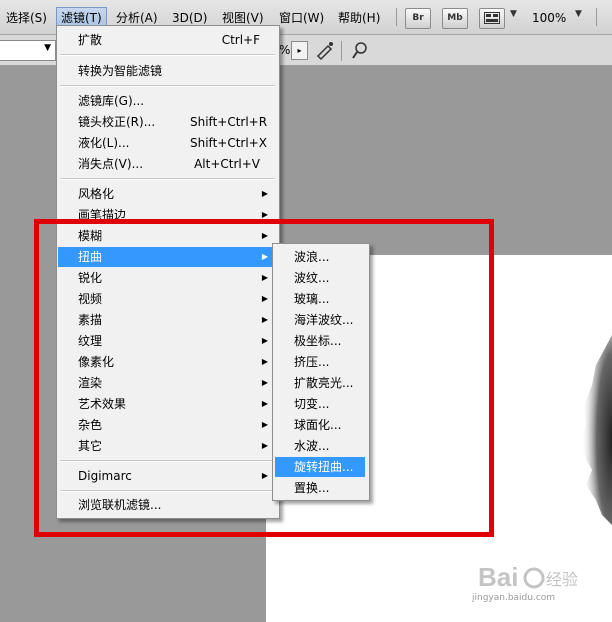 This screenshot has width=612, height=622. I want to click on menu-view: 视图(V), so click(243, 18).